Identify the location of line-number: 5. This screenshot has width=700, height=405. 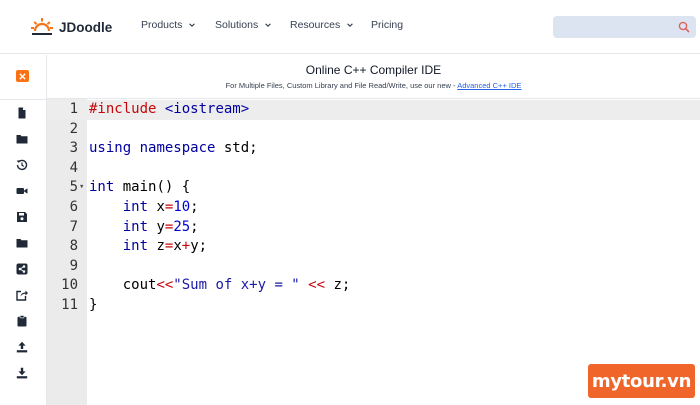
(73, 187).